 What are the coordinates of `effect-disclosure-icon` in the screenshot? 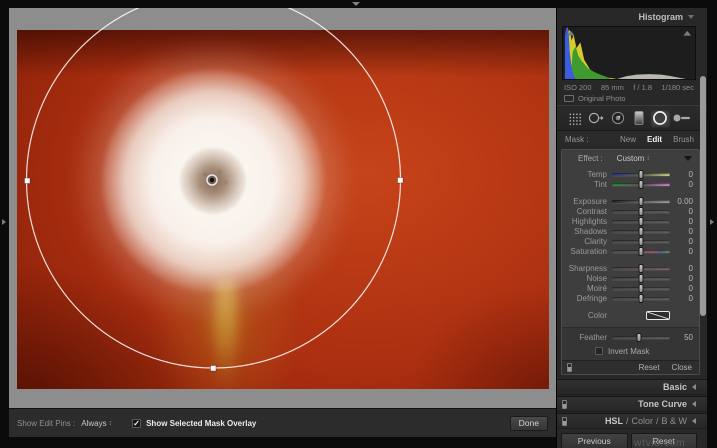 It's located at (688, 158).